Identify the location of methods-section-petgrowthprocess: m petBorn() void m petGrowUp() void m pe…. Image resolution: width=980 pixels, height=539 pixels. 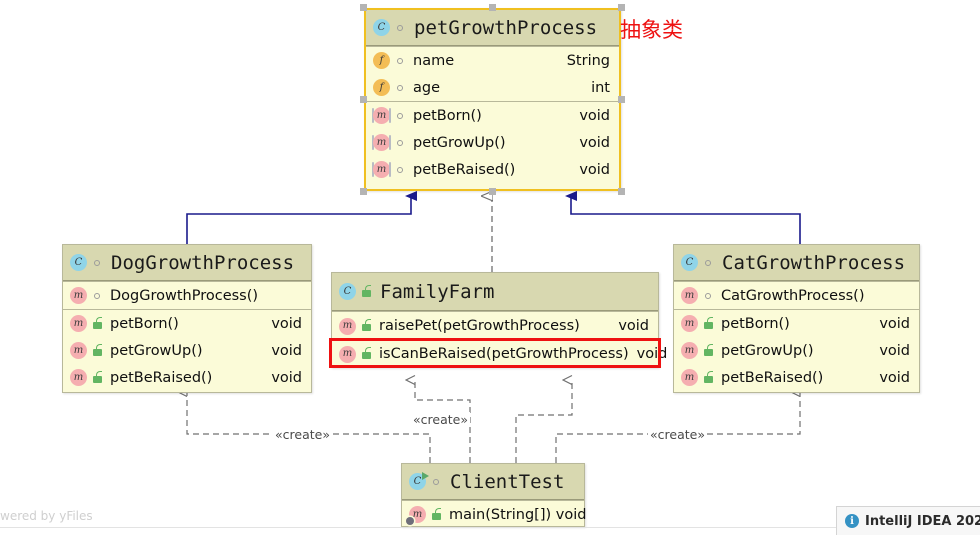
(492, 142).